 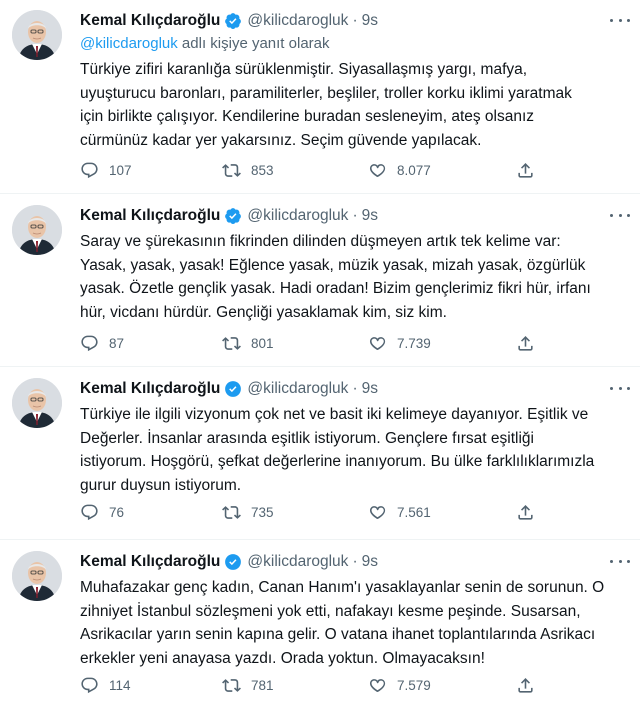 I want to click on reply-count: 87, so click(x=117, y=343).